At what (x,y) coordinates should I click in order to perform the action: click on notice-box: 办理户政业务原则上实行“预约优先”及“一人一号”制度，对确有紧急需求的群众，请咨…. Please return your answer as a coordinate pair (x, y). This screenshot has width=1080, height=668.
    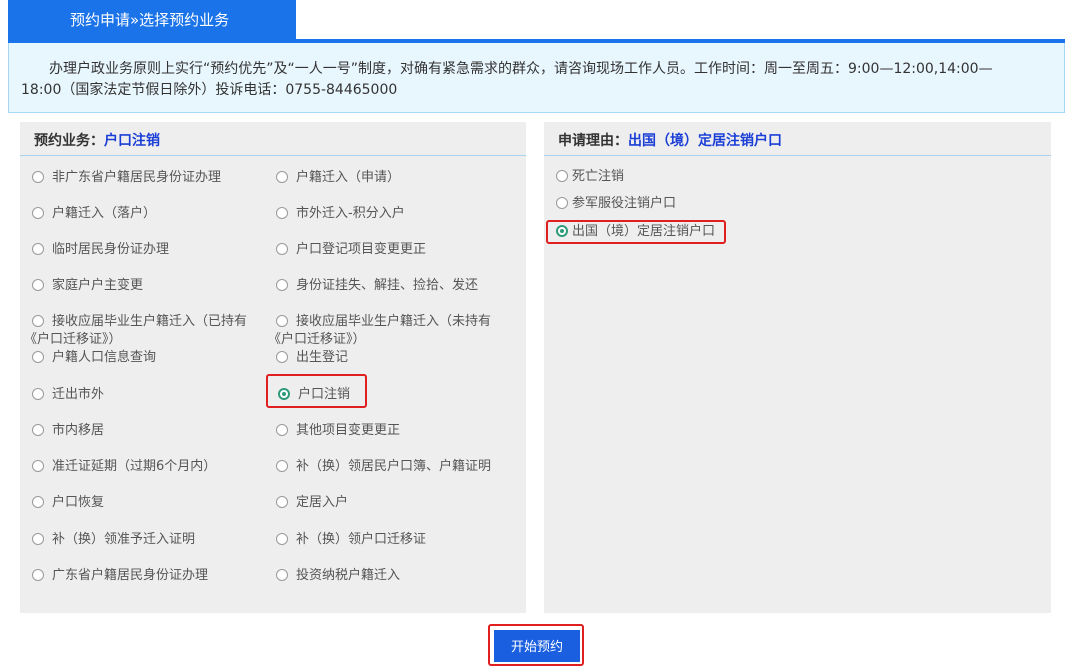
    Looking at the image, I should click on (536, 78).